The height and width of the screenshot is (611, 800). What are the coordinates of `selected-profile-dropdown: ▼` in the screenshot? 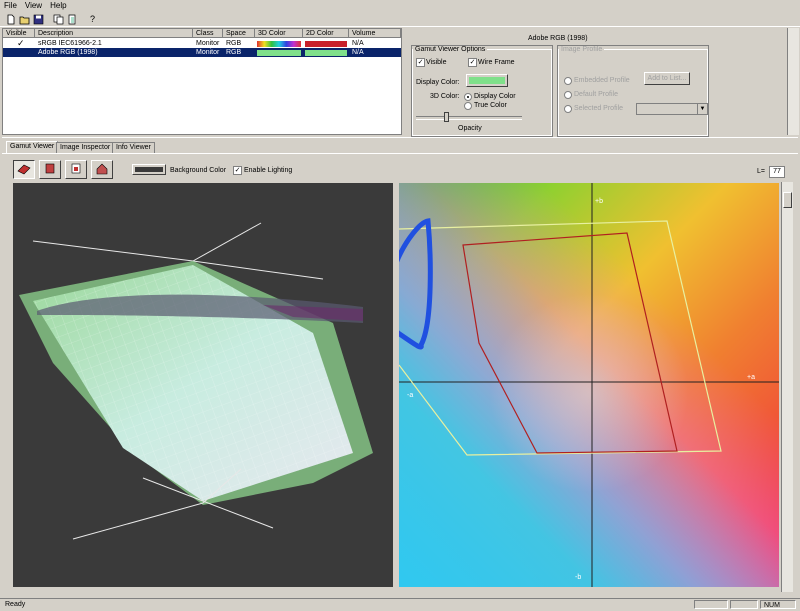 It's located at (672, 109).